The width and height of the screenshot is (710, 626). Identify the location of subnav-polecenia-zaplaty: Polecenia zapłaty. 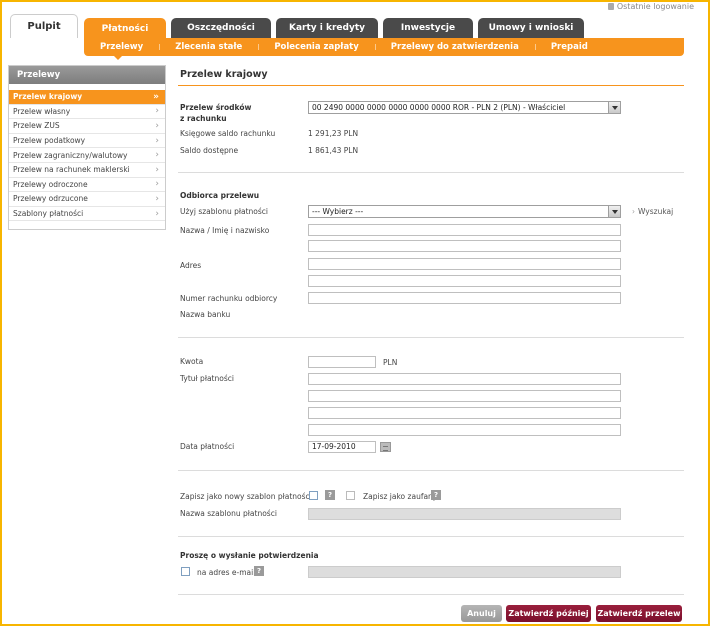
(316, 47).